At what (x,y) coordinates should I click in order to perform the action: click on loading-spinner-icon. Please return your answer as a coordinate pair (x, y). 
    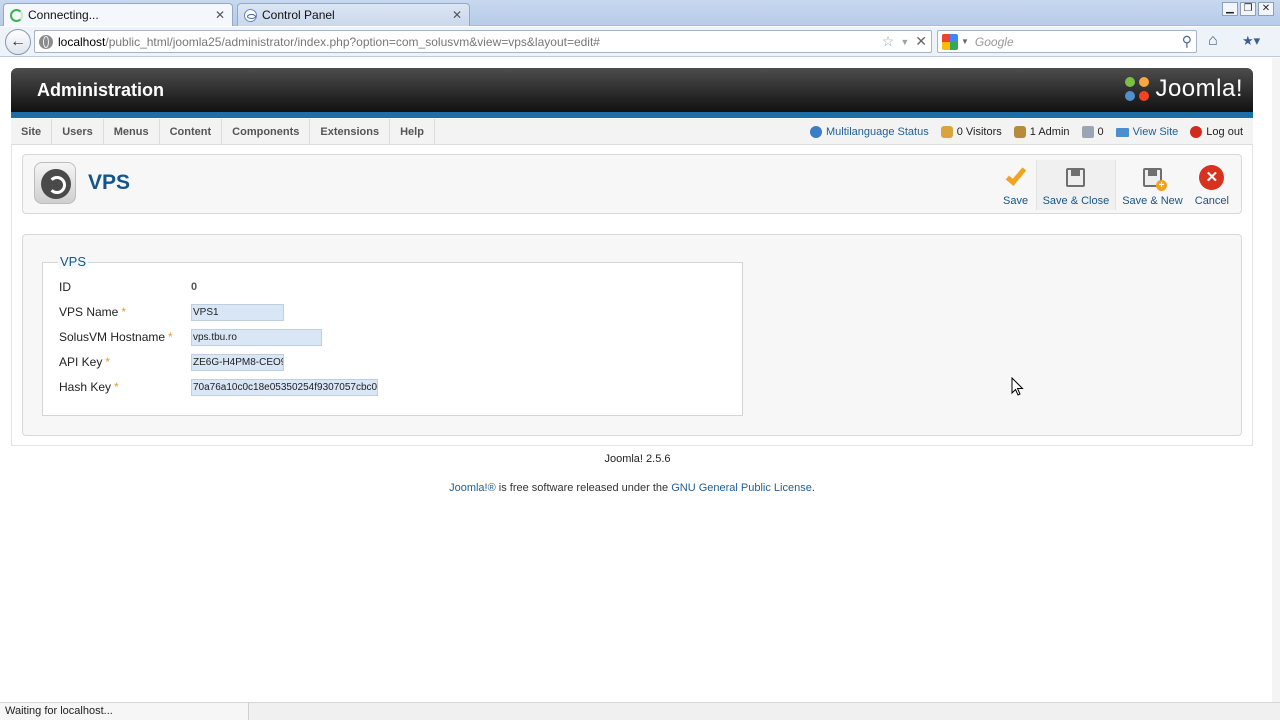
    Looking at the image, I should click on (16, 15).